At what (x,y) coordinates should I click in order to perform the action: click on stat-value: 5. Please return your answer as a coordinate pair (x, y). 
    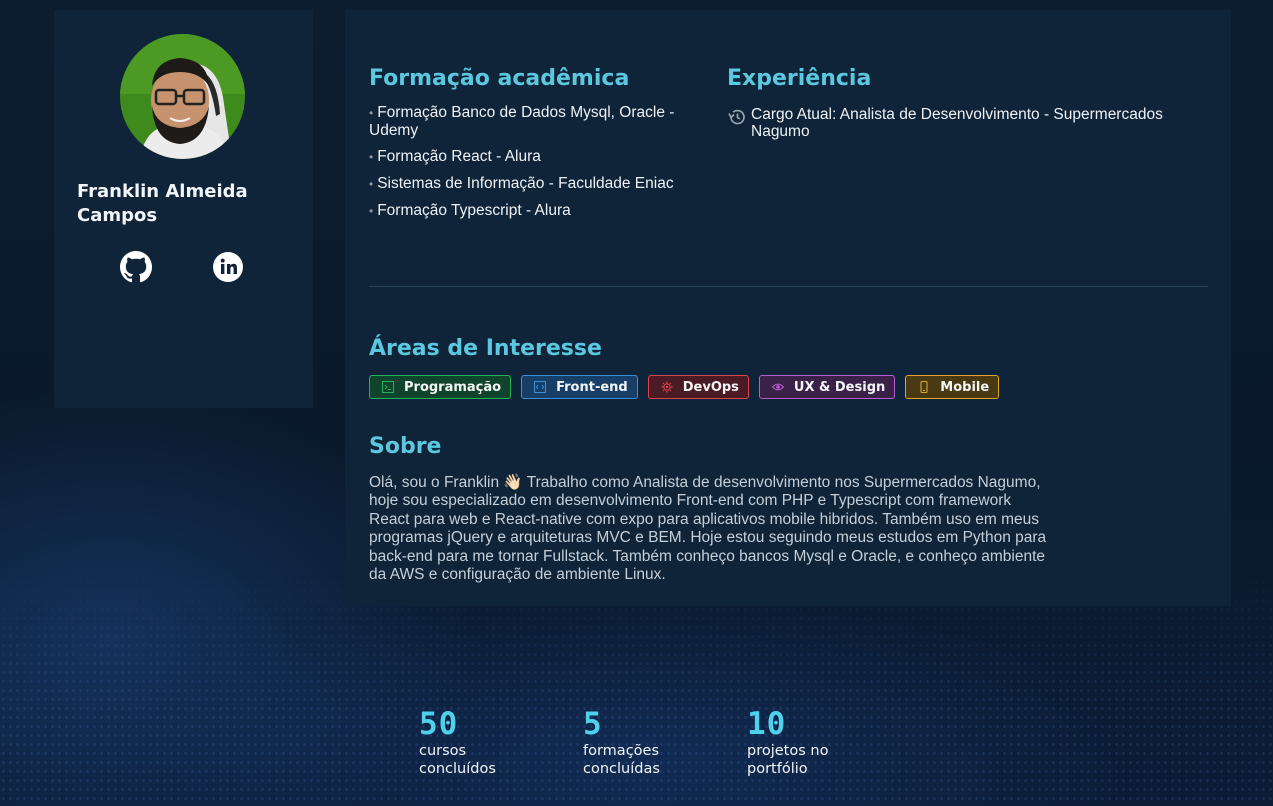
    Looking at the image, I should click on (593, 724).